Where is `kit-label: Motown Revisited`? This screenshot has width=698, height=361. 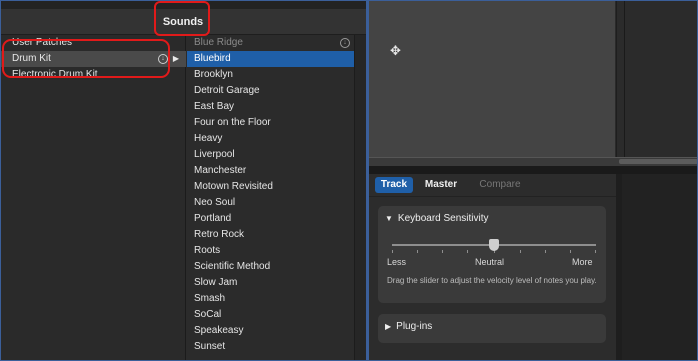
kit-label: Motown Revisited is located at coordinates (233, 186).